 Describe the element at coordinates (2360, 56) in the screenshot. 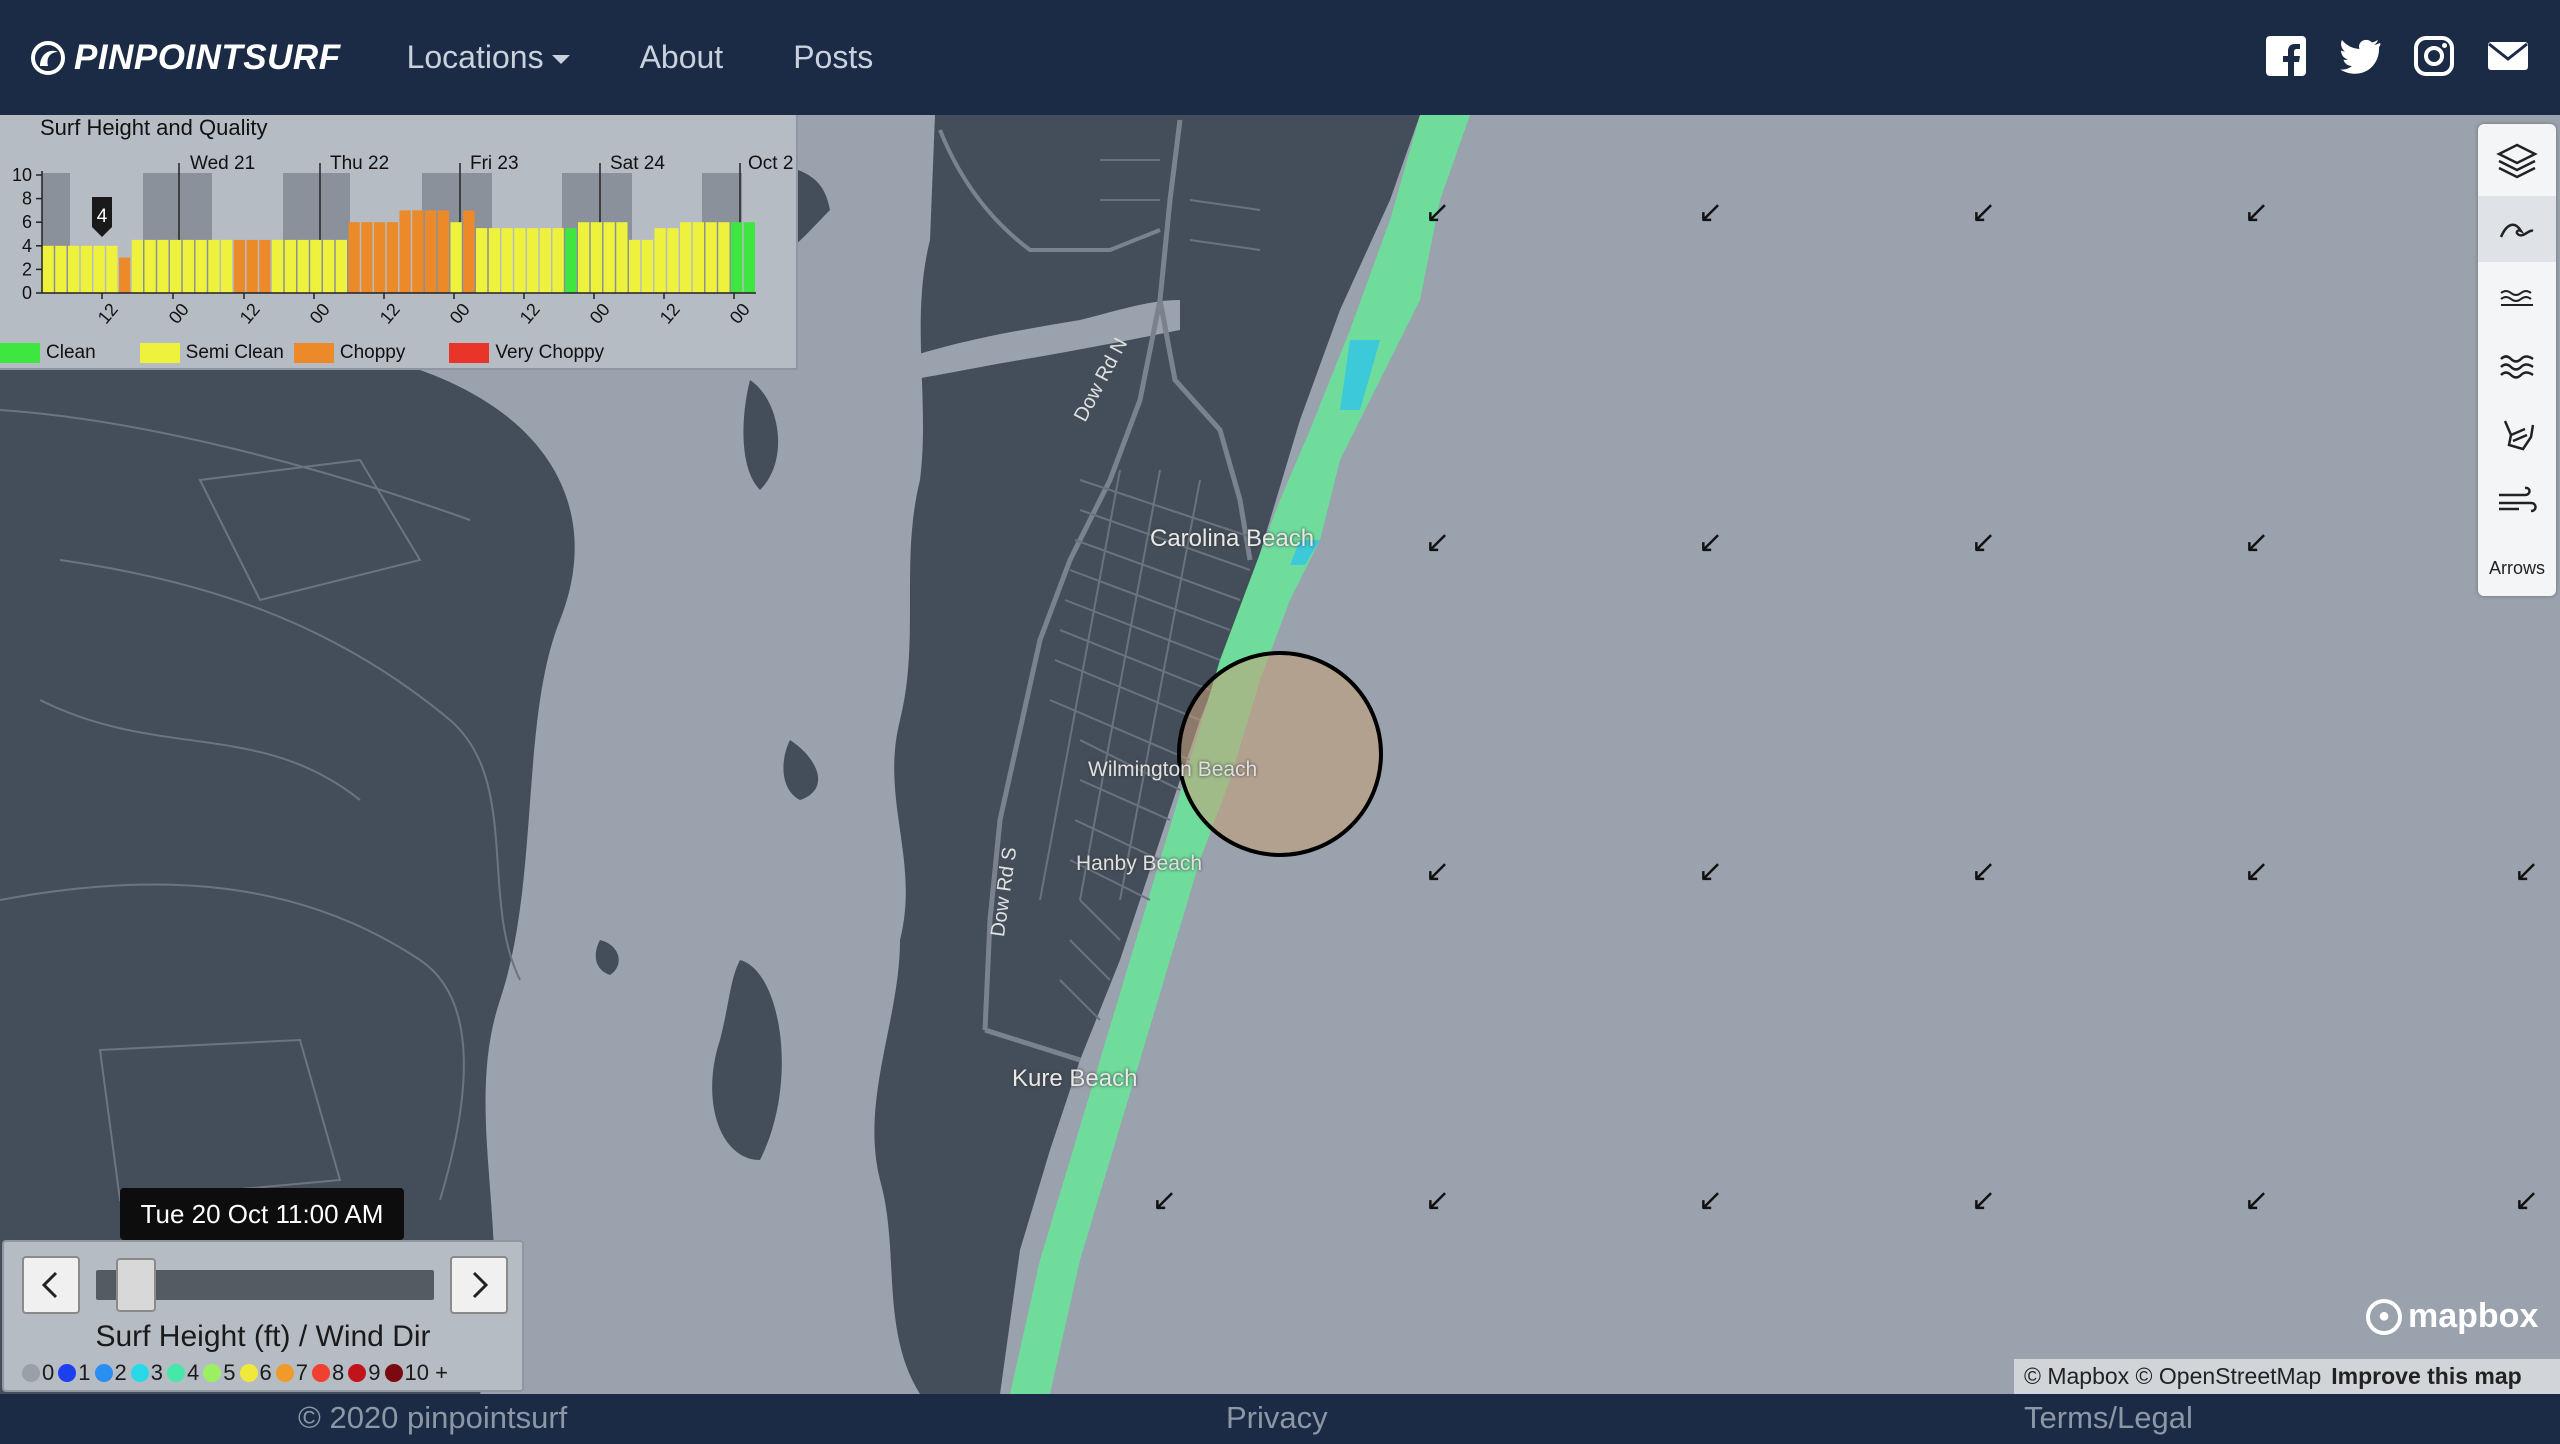

I see `twitter-icon` at that location.